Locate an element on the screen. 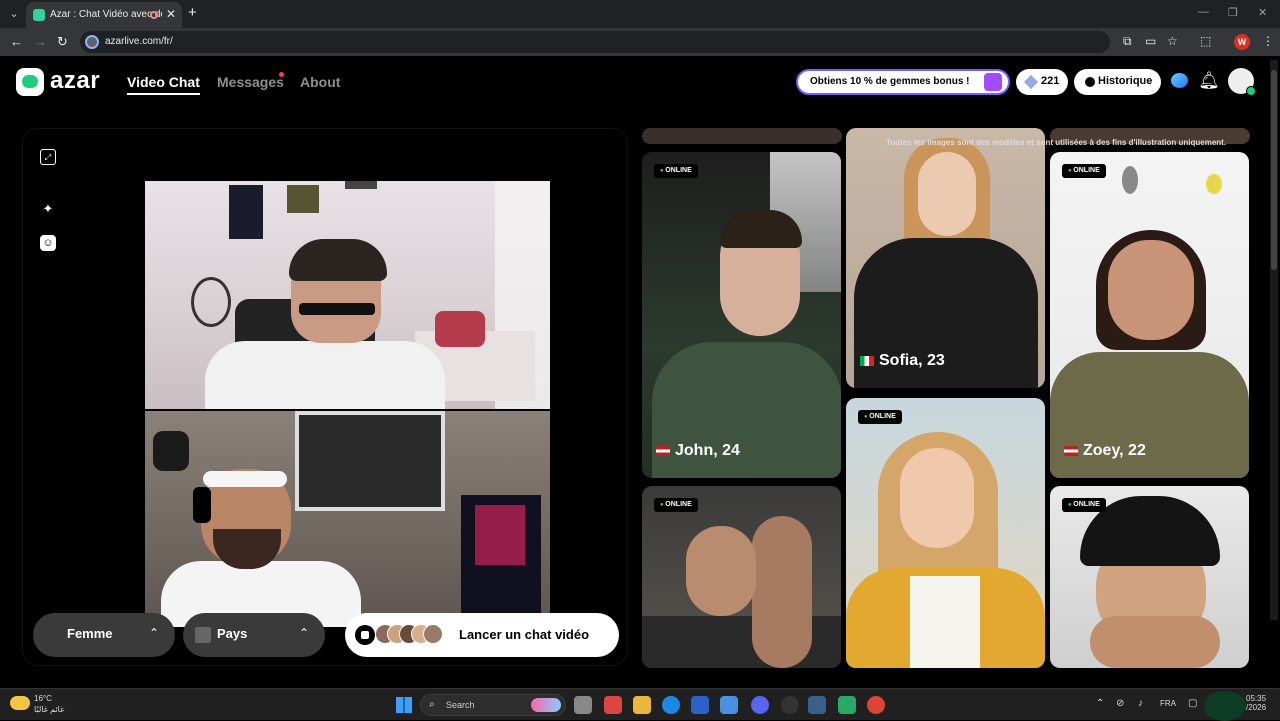 The image size is (1280, 721). browser-tab: Azar : Chat Vidéo avec de n ✕ is located at coordinates (104, 15).